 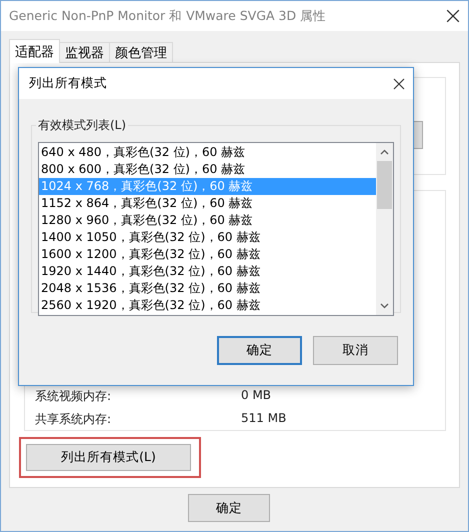 I want to click on mode-item: 1280 x 960，真彩色(32 位)，60 赫兹, so click(x=207, y=220).